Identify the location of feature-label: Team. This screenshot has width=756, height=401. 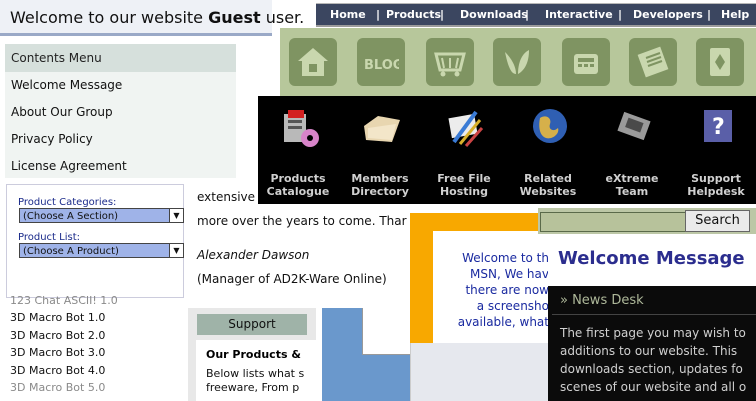
(632, 191).